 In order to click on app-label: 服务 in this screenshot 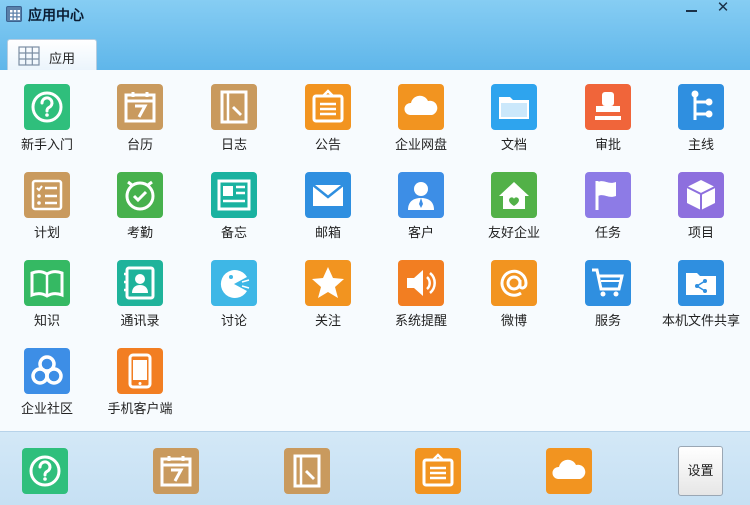, I will do `click(607, 320)`.